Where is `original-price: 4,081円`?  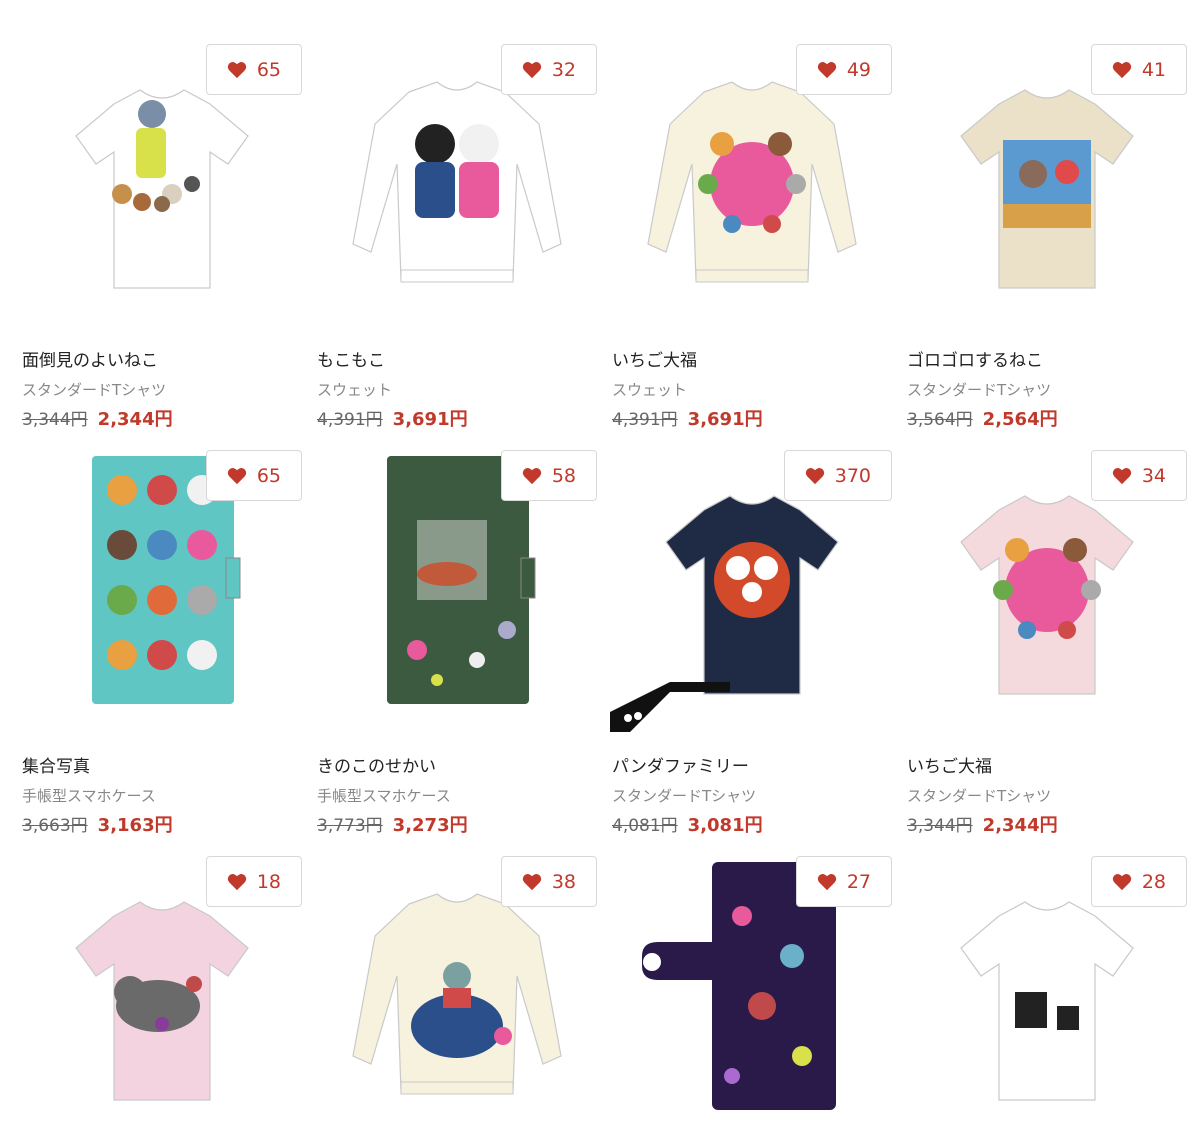
original-price: 4,081円 is located at coordinates (645, 826).